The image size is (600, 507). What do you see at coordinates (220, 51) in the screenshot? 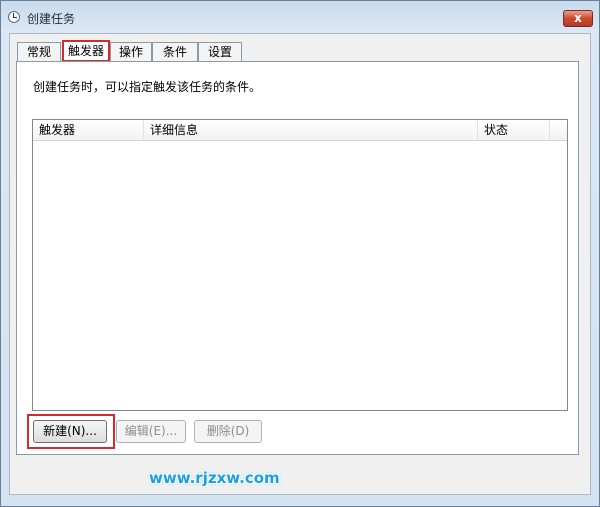
I see `tab-settings: 设置` at bounding box center [220, 51].